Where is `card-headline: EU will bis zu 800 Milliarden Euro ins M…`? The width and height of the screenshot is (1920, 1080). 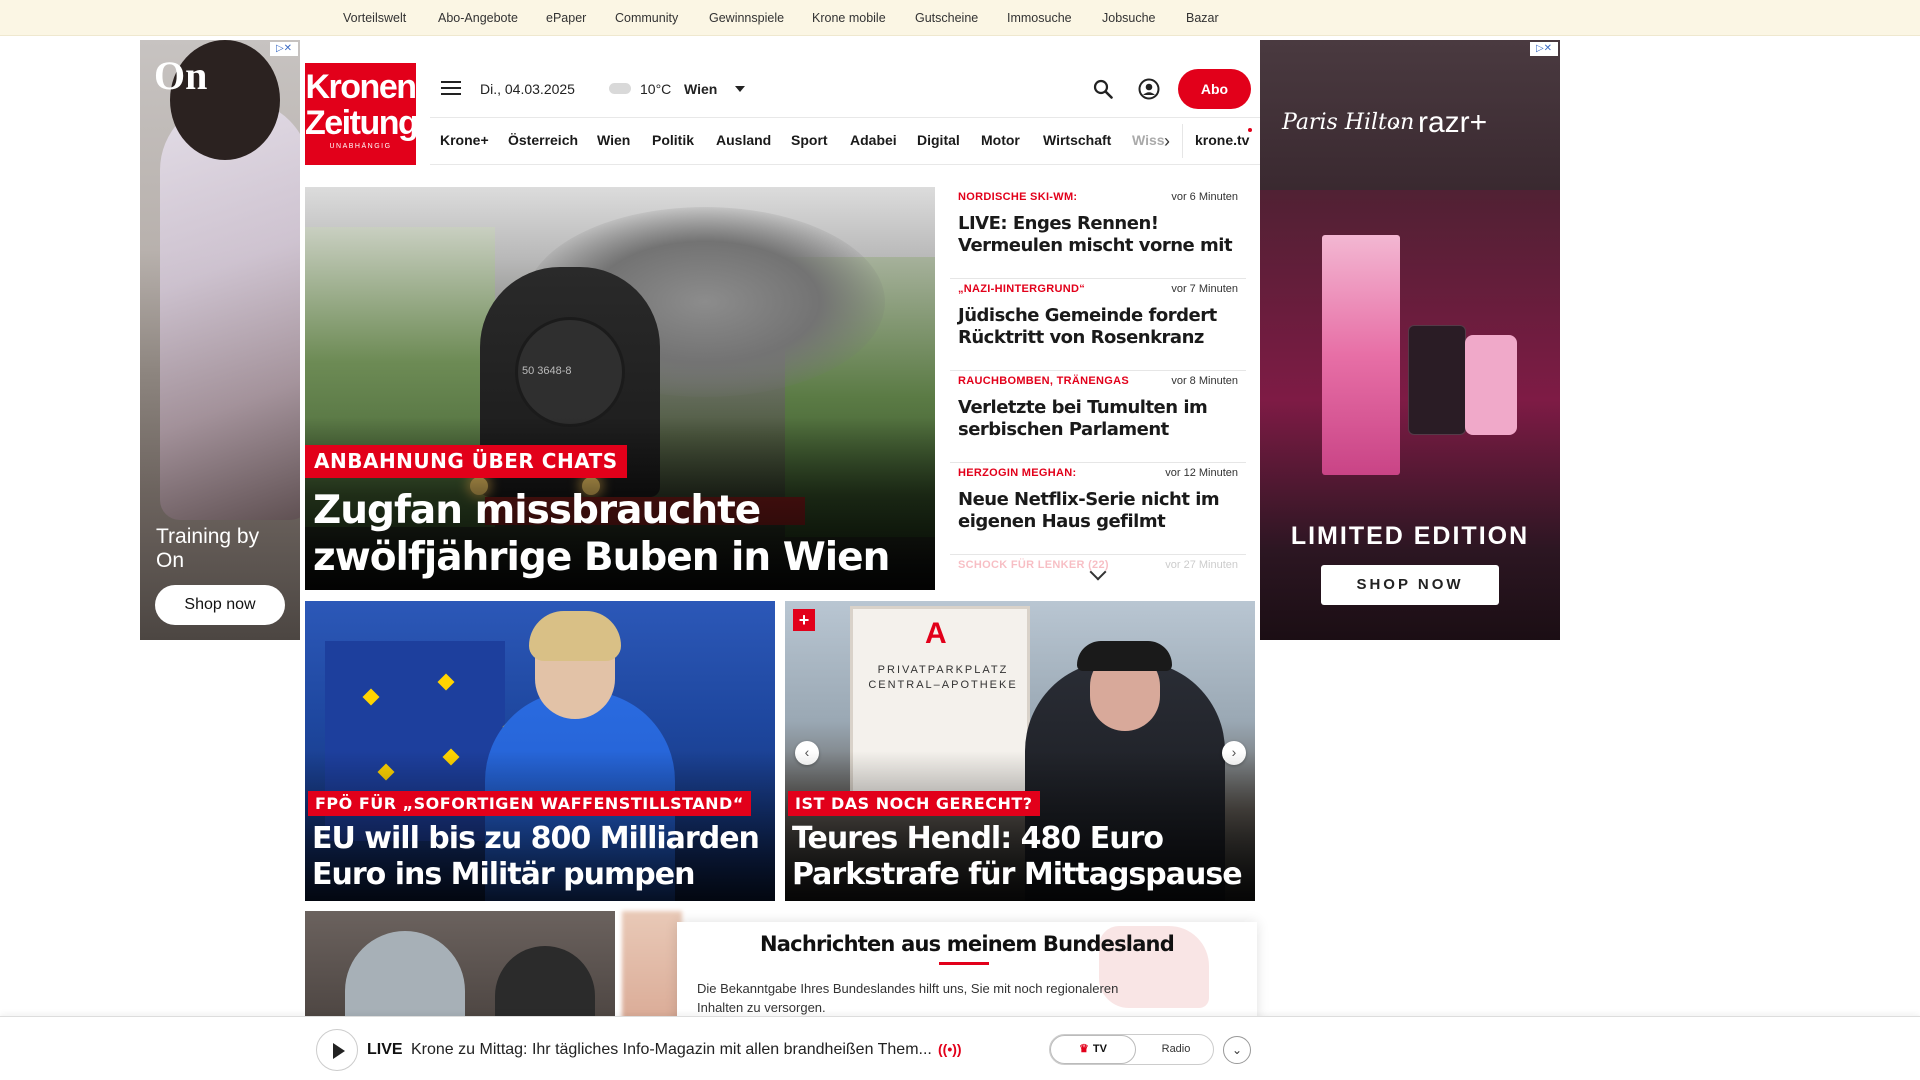 card-headline: EU will bis zu 800 Milliarden Euro ins M… is located at coordinates (542, 857).